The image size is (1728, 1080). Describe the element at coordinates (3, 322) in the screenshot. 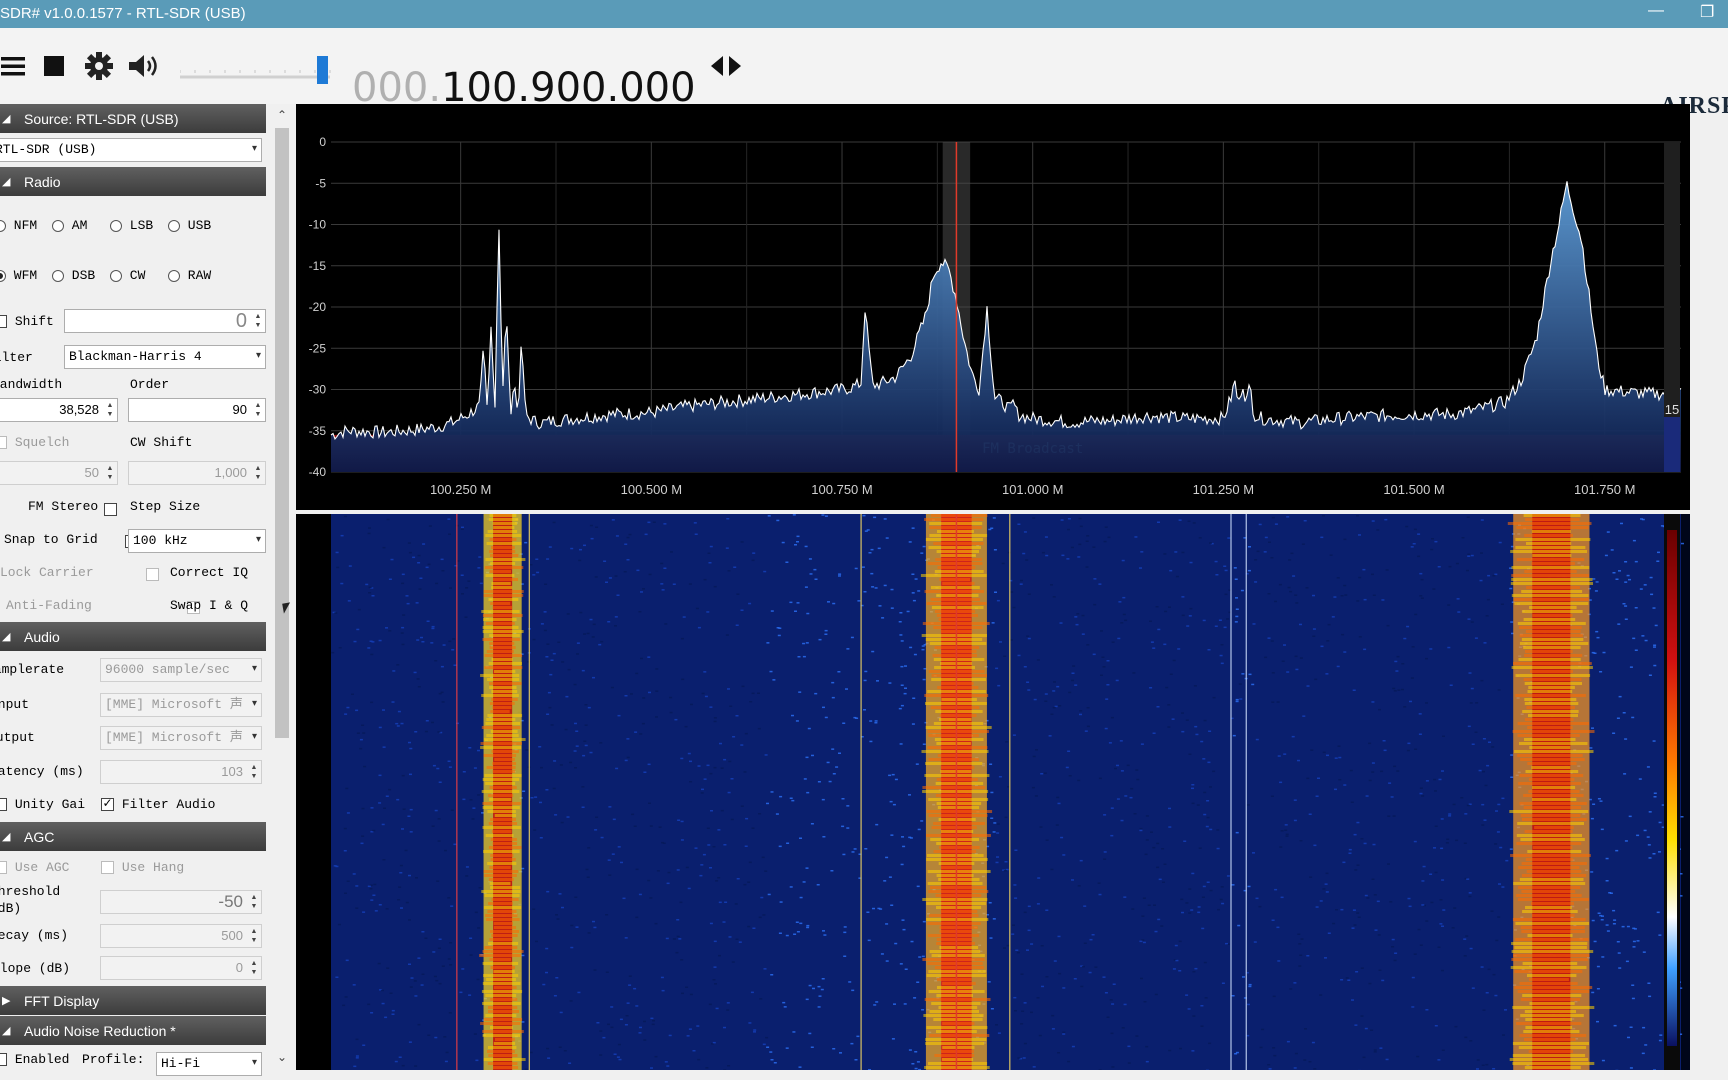

I see `shift-checkbox` at that location.